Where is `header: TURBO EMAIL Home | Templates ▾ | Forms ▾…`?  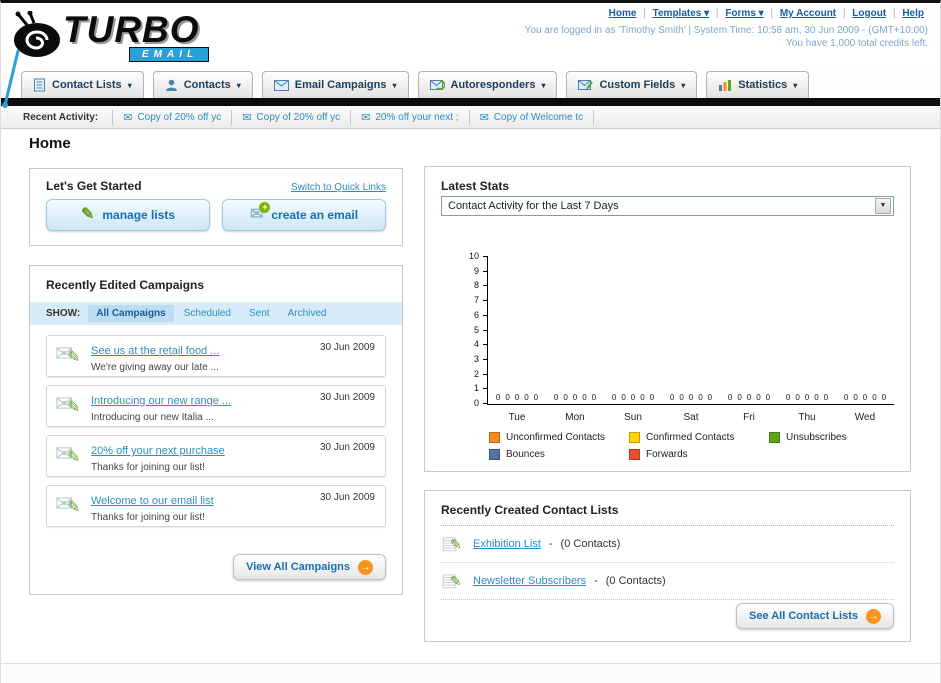 header: TURBO EMAIL Home | Templates ▾ | Forms ▾… is located at coordinates (470, 36).